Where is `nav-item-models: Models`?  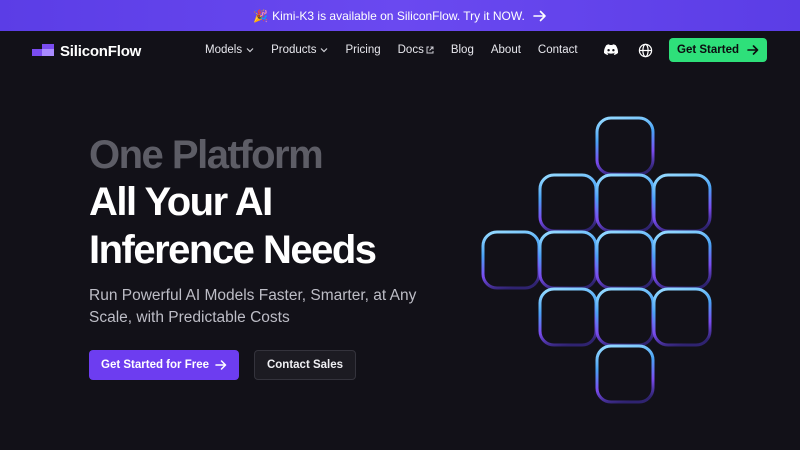
nav-item-models: Models is located at coordinates (229, 50).